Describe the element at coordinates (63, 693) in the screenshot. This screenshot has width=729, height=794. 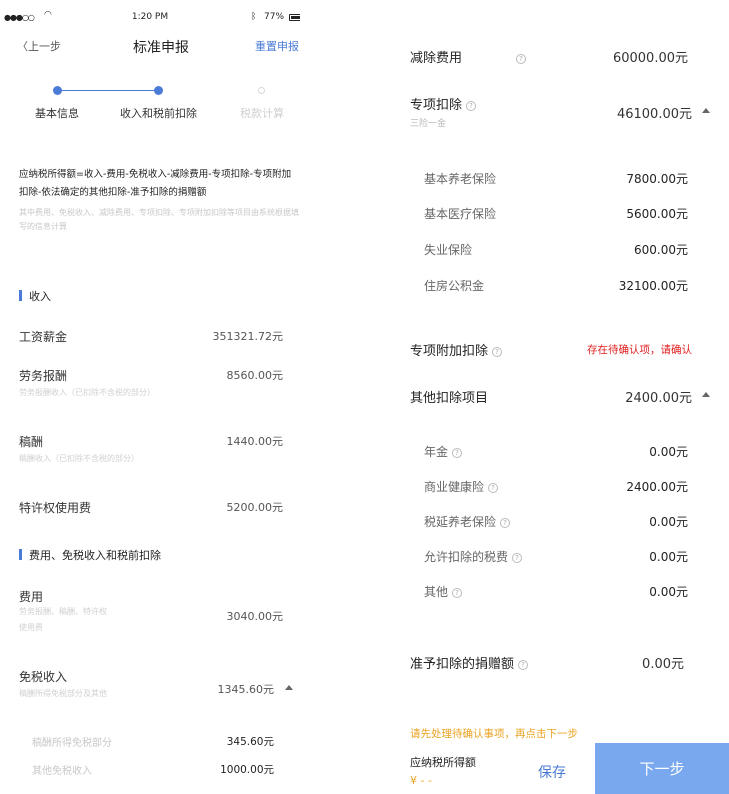
I see `row-note: 稿酬所得免税部分及其他` at that location.